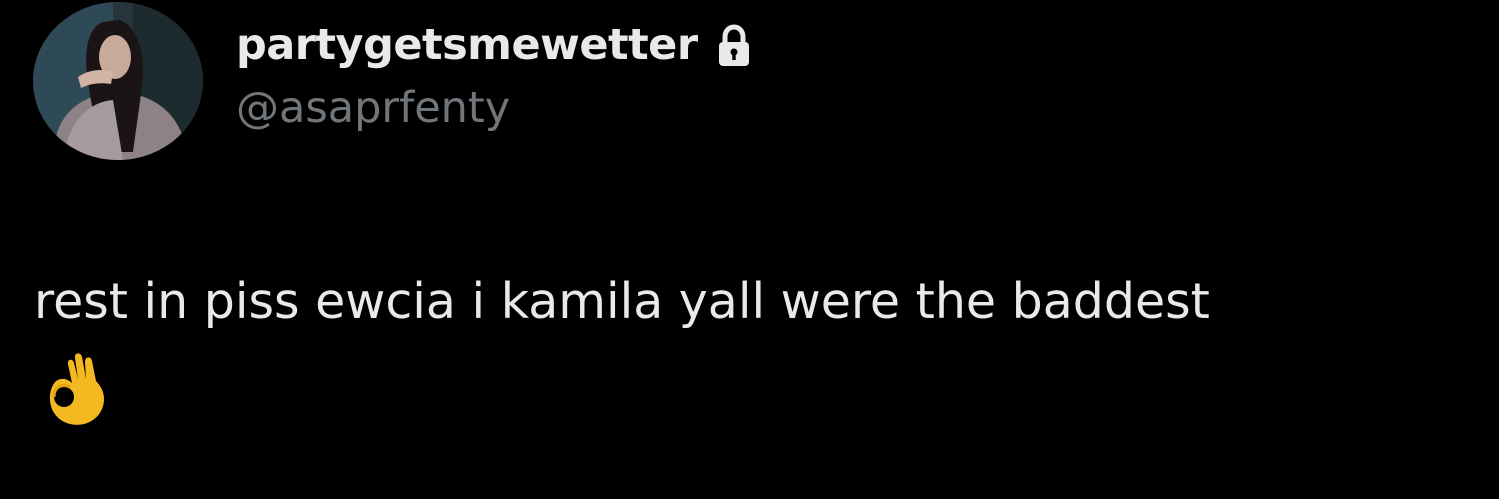 This screenshot has width=1499, height=499. What do you see at coordinates (734, 46) in the screenshot?
I see `lock-icon` at bounding box center [734, 46].